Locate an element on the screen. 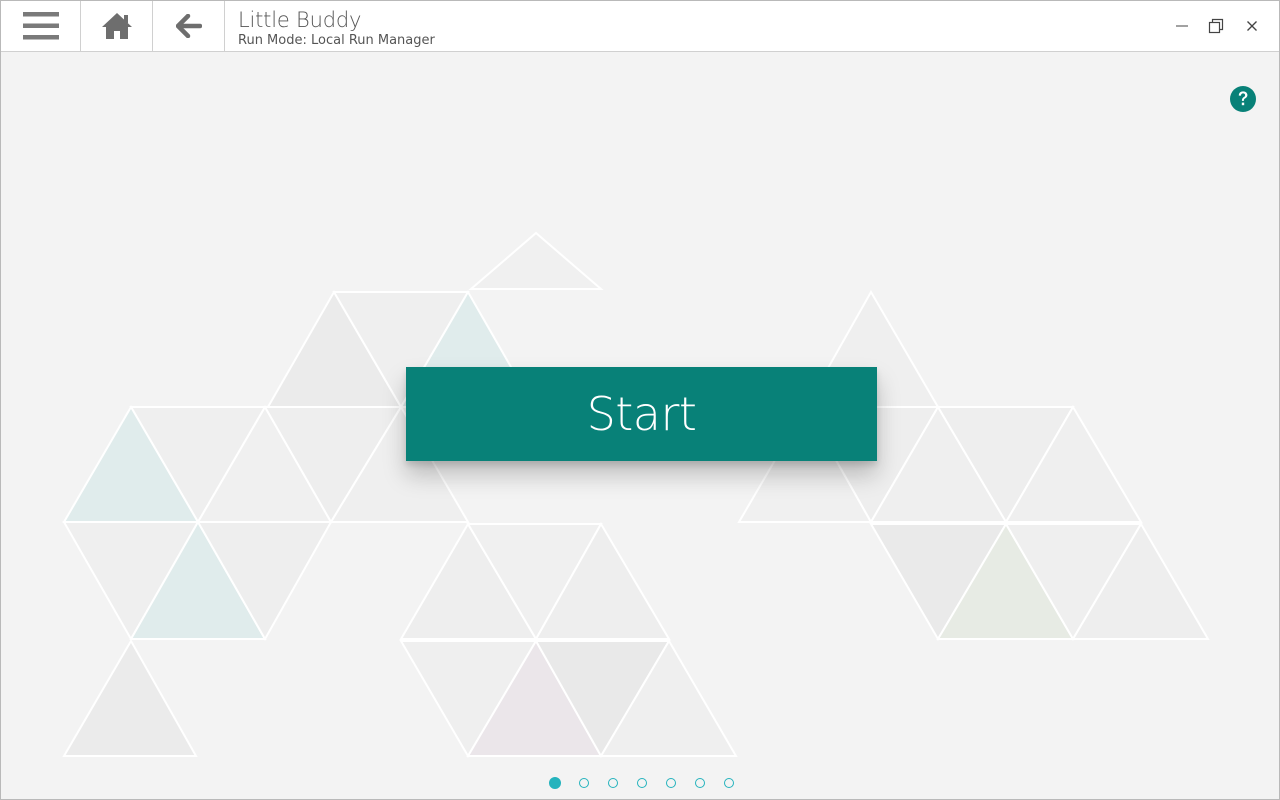 The height and width of the screenshot is (800, 1280). close-button is located at coordinates (1252, 26).